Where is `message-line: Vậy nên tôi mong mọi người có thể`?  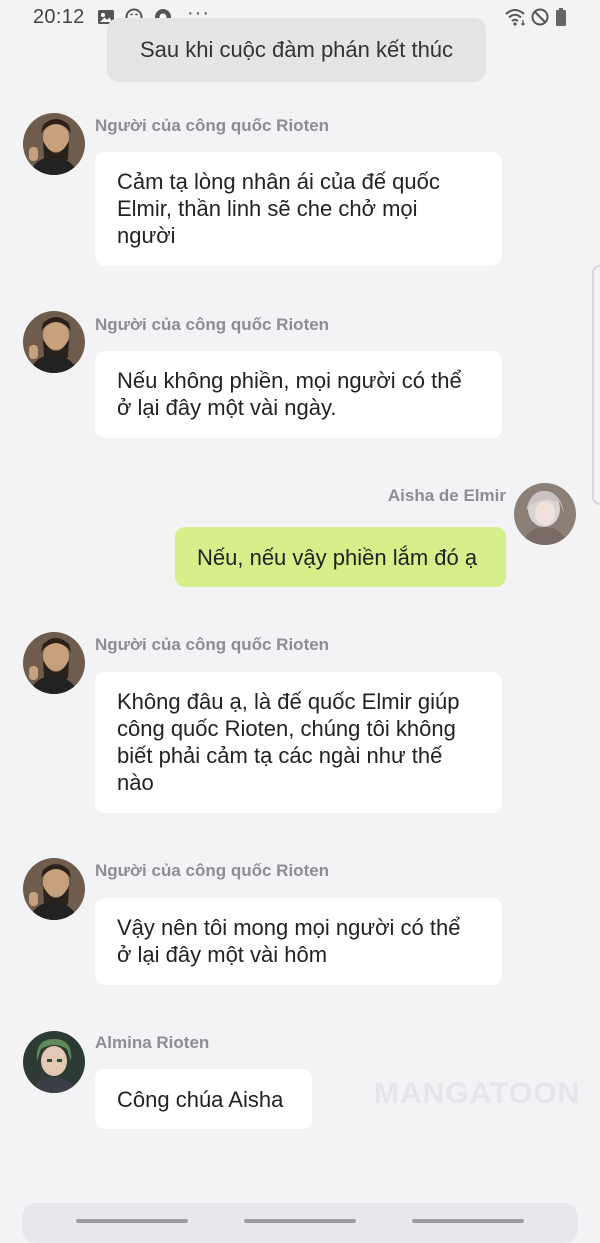
message-line: Vậy nên tôi mong mọi người có thể is located at coordinates (289, 927).